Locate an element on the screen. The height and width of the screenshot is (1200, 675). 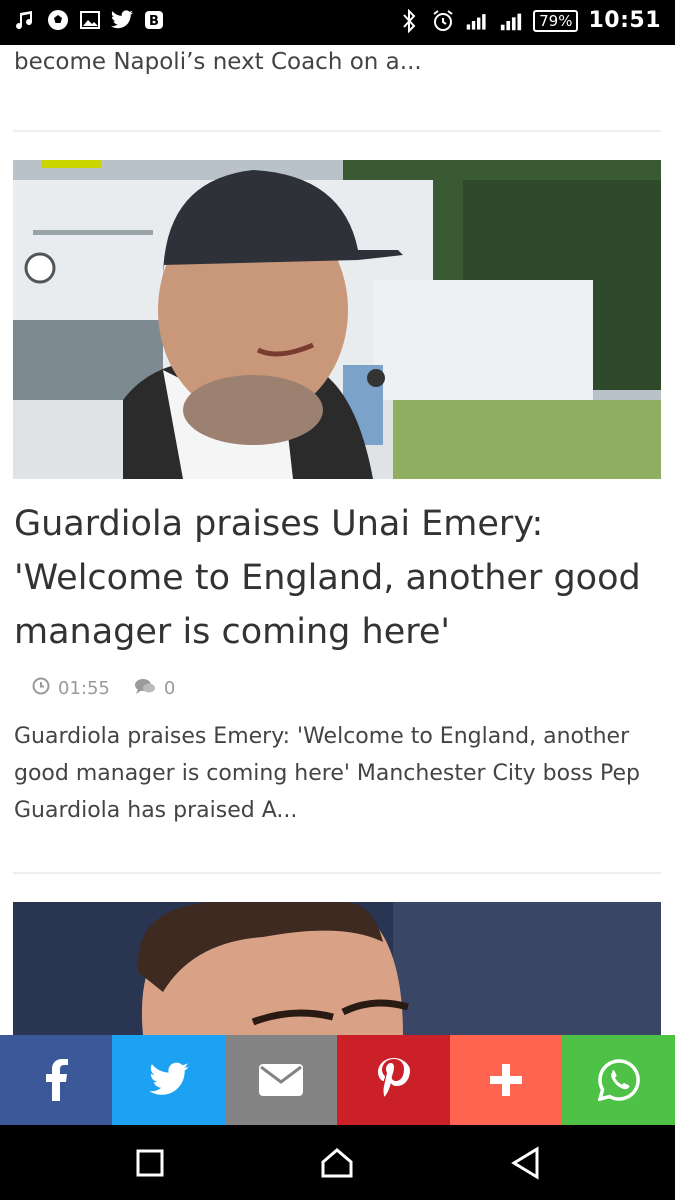
blogger-icon: B is located at coordinates (154, 20).